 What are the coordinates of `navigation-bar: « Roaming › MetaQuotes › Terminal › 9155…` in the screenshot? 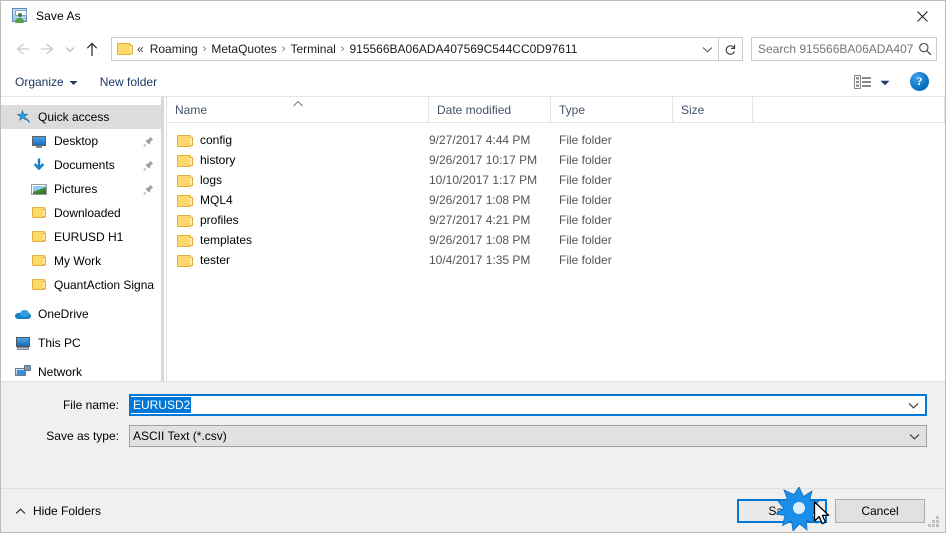 It's located at (473, 49).